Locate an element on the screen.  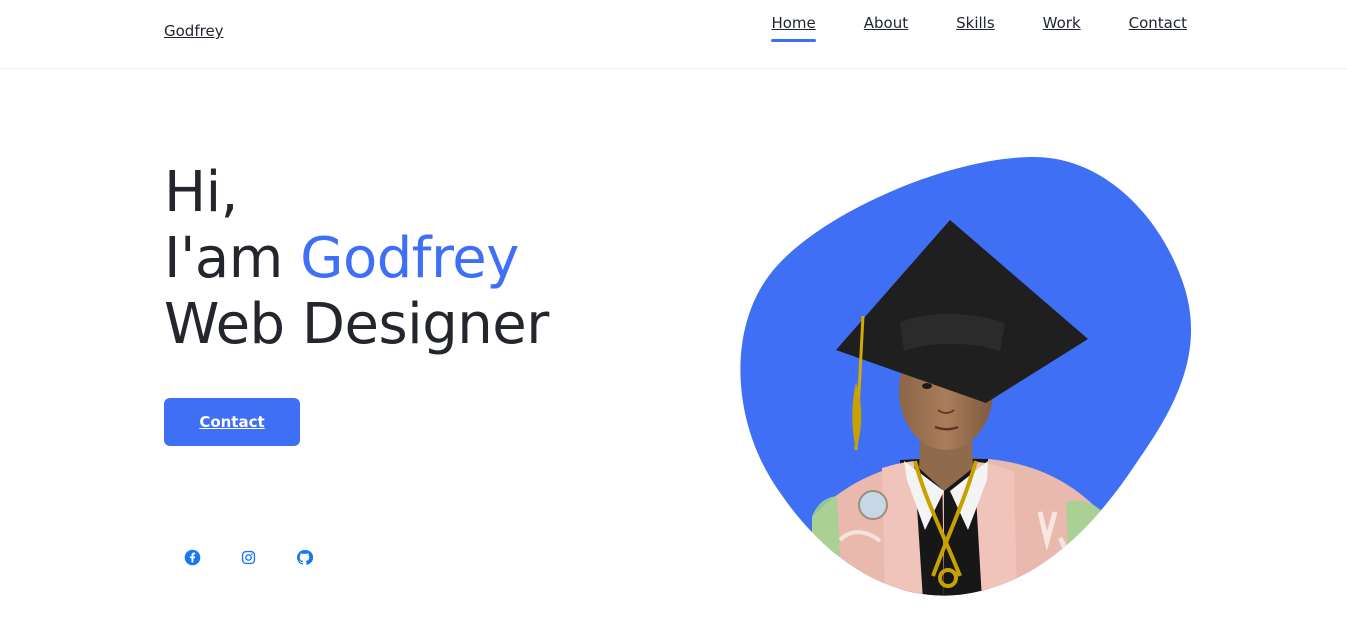
instagram-link is located at coordinates (248, 557).